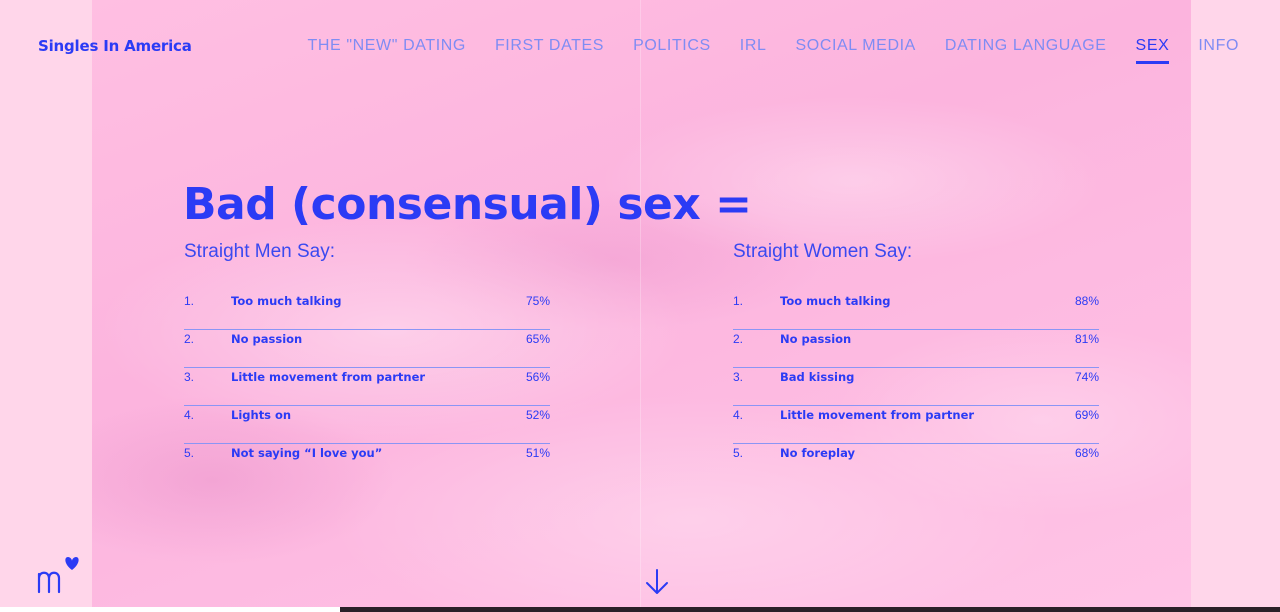 Image resolution: width=1280 pixels, height=612 pixels. What do you see at coordinates (916, 349) in the screenshot?
I see `list-item: 2. No passion 81%` at bounding box center [916, 349].